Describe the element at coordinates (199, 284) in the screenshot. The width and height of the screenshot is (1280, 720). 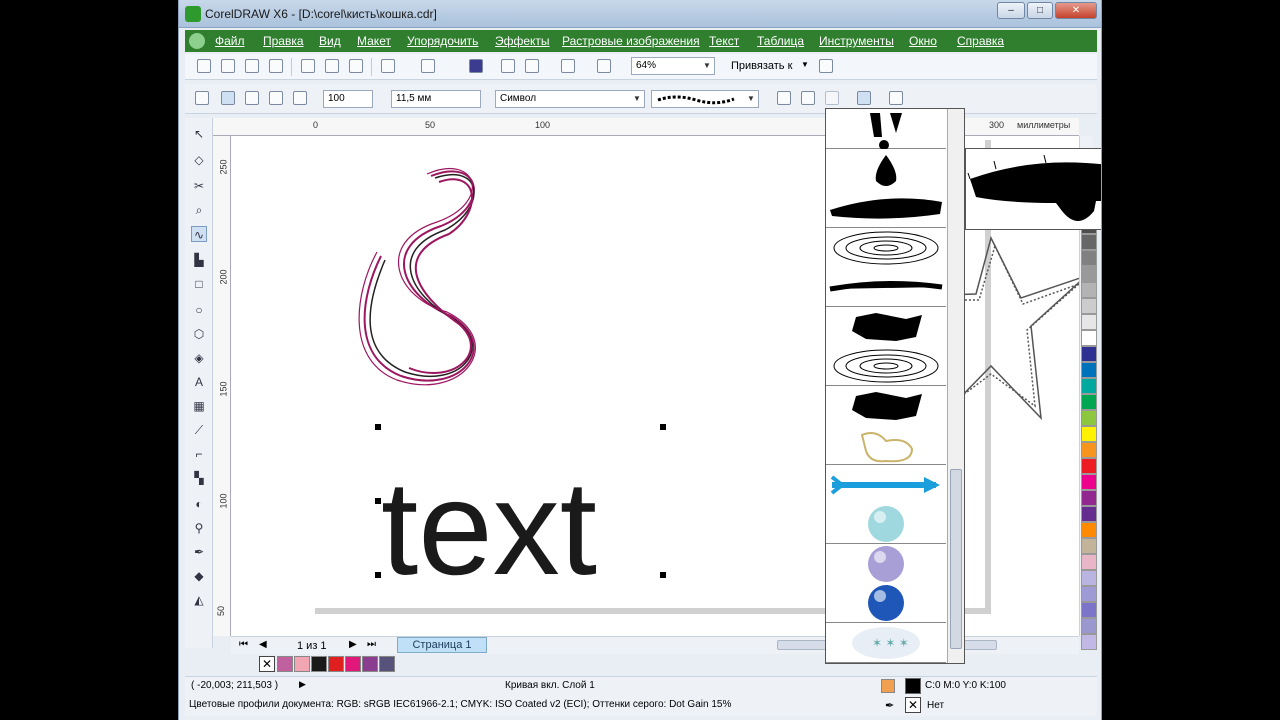
I see `rectangle-tool-icon: □` at that location.